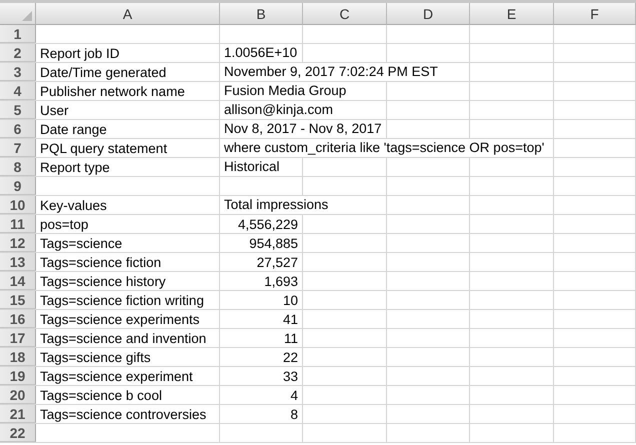 This screenshot has height=445, width=636. What do you see at coordinates (18, 262) in the screenshot?
I see `row-header: 13` at bounding box center [18, 262].